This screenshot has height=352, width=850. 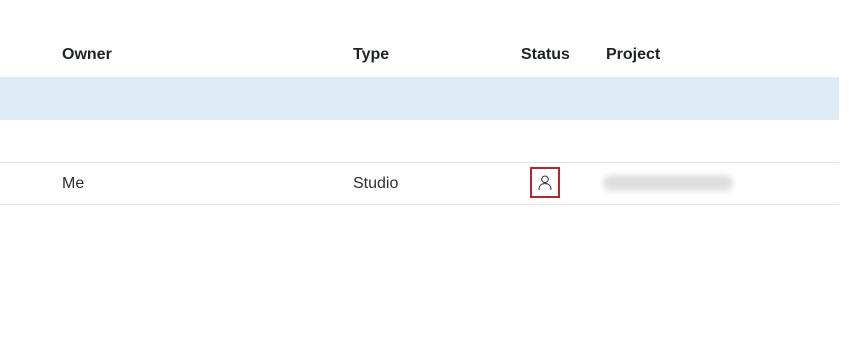 What do you see at coordinates (545, 55) in the screenshot?
I see `column-header-status: Status` at bounding box center [545, 55].